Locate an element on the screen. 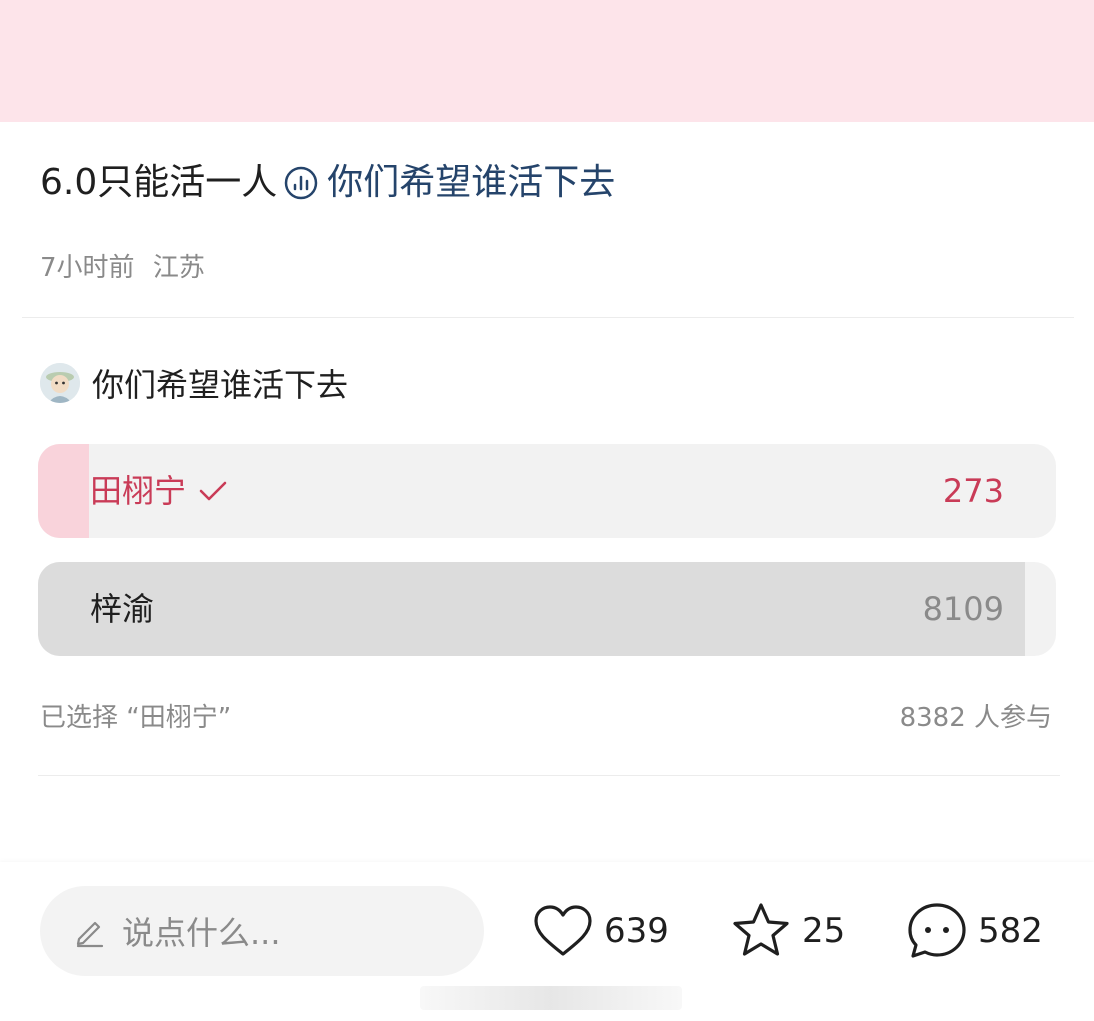 The height and width of the screenshot is (1021, 1094). poll-header: 你们希望谁活下去 is located at coordinates (194, 383).